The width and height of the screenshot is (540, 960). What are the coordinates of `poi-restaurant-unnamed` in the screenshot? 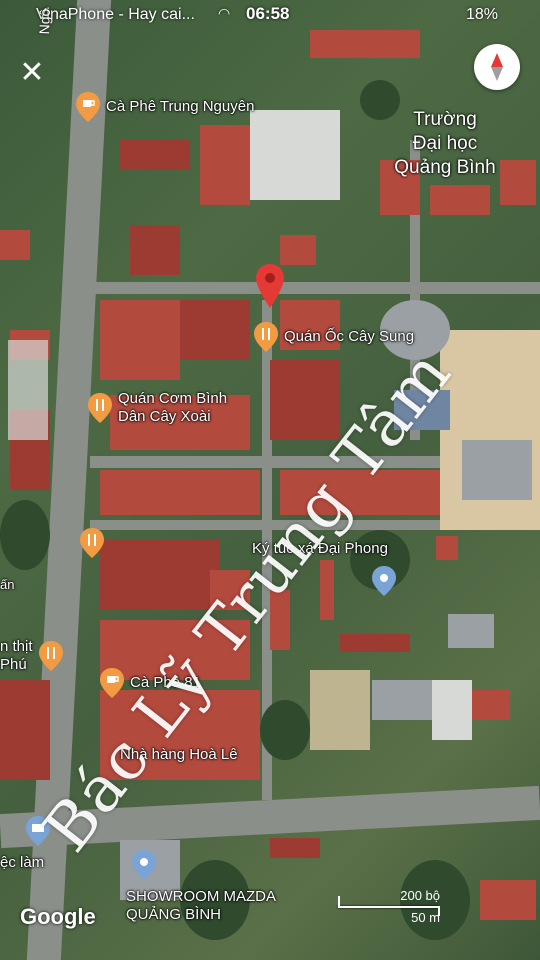 It's located at (95, 543).